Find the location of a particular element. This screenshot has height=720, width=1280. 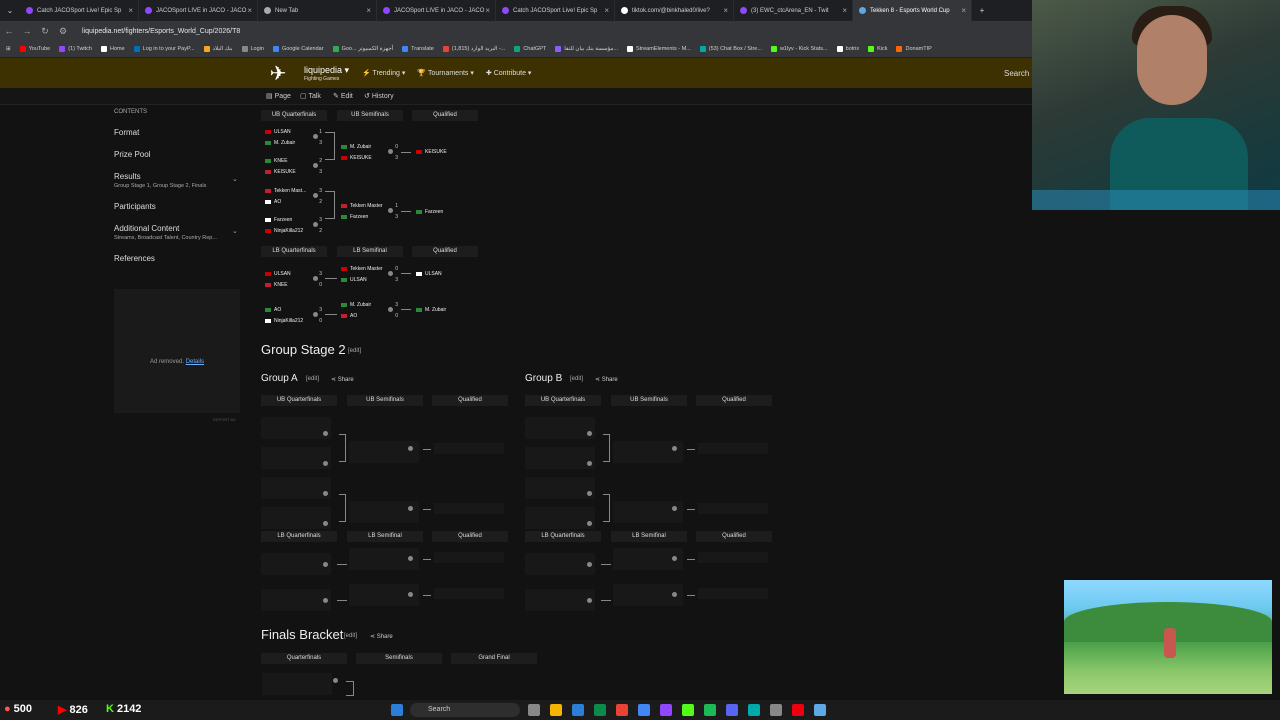

finals-edit-link: [edit] is located at coordinates (350, 636).